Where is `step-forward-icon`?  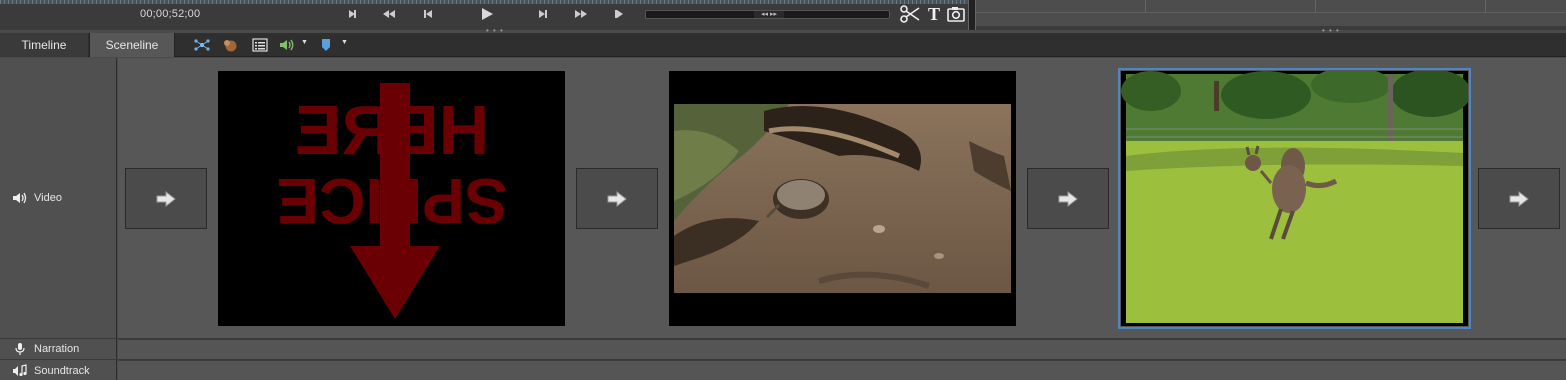 step-forward-icon is located at coordinates (543, 14).